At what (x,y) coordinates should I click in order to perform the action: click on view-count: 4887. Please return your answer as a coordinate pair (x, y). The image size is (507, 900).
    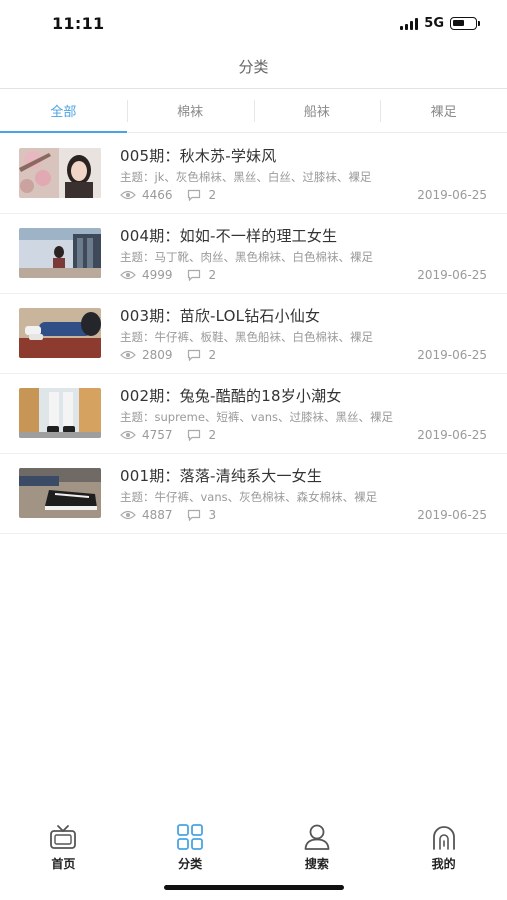
    Looking at the image, I should click on (157, 515).